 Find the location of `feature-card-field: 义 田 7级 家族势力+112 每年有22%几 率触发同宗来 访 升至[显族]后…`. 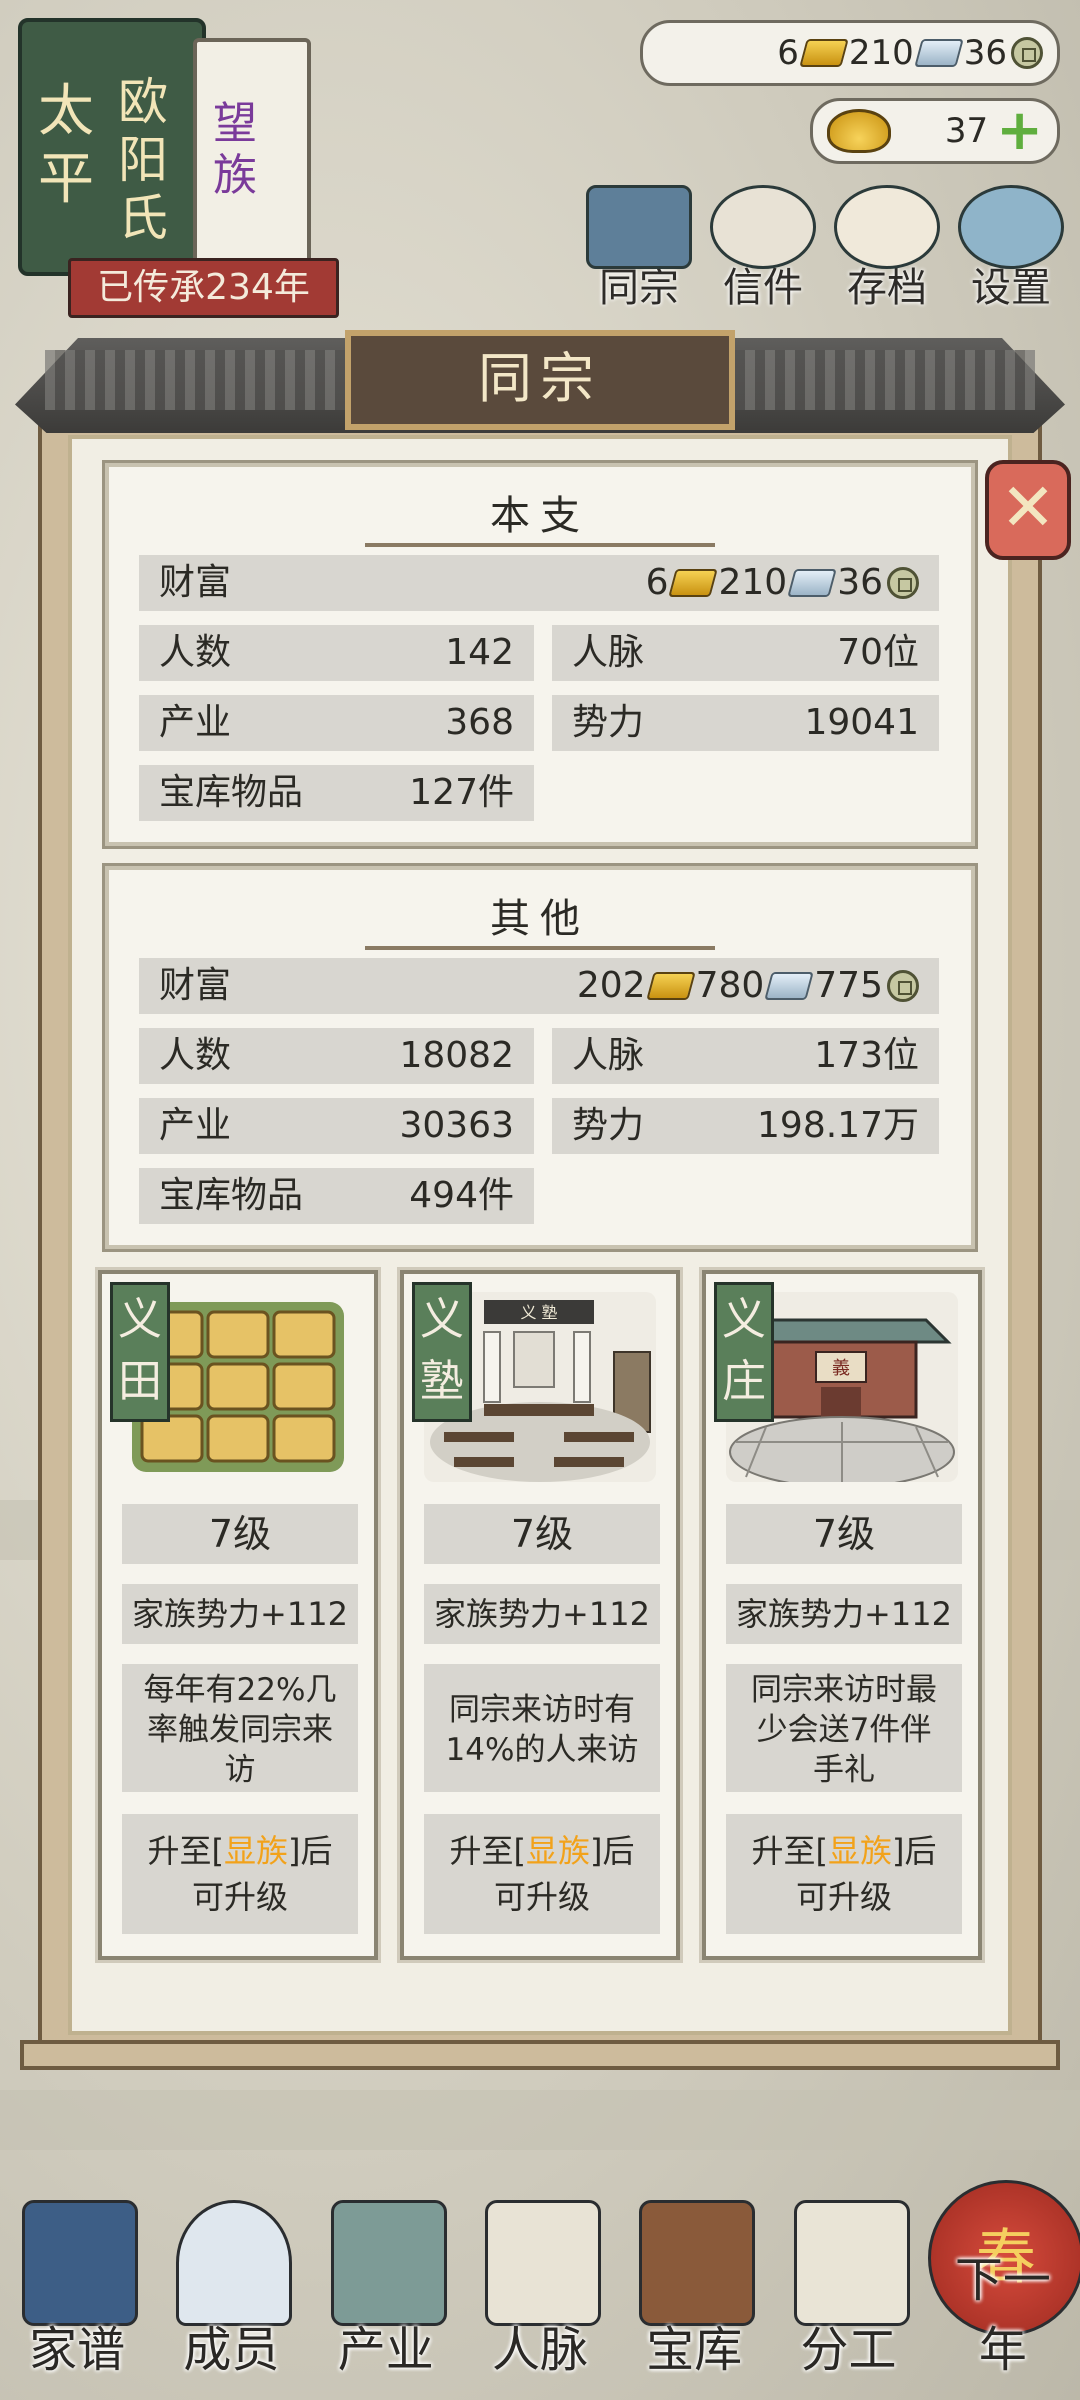

feature-card-field: 义 田 7级 家族势力+112 每年有22%几 率触发同宗来 访 升至[显族]后… is located at coordinates (238, 1615).